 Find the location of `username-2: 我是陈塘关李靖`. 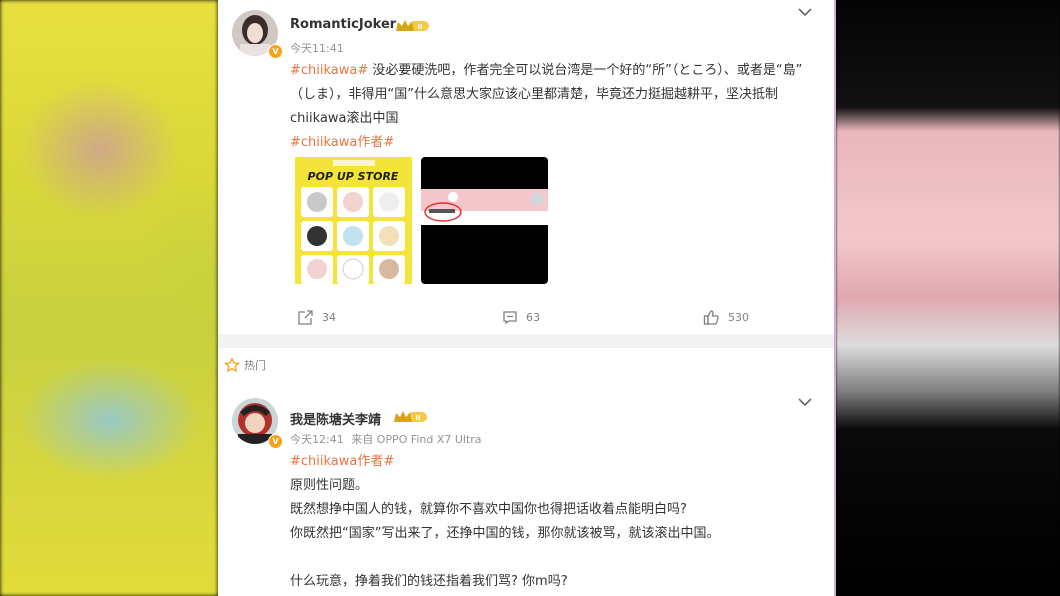

username-2: 我是陈塘关李靖 is located at coordinates (335, 418).